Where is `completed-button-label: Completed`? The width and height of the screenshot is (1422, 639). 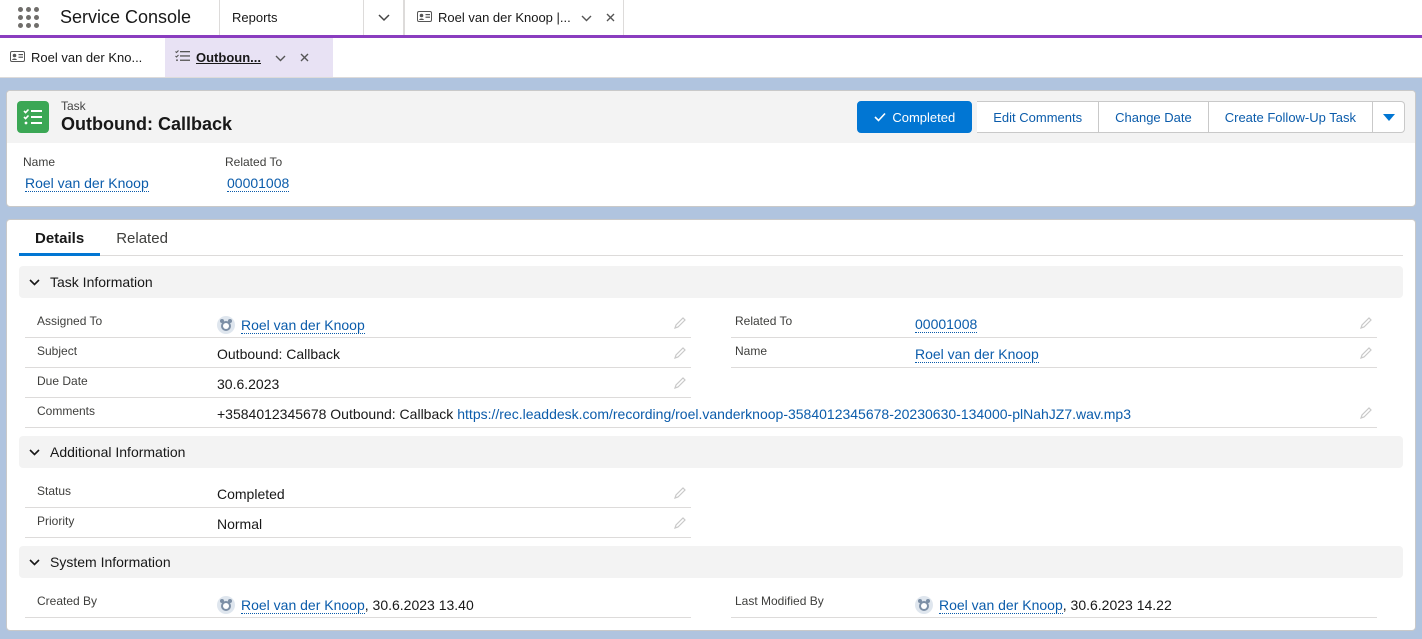
completed-button-label: Completed is located at coordinates (924, 117).